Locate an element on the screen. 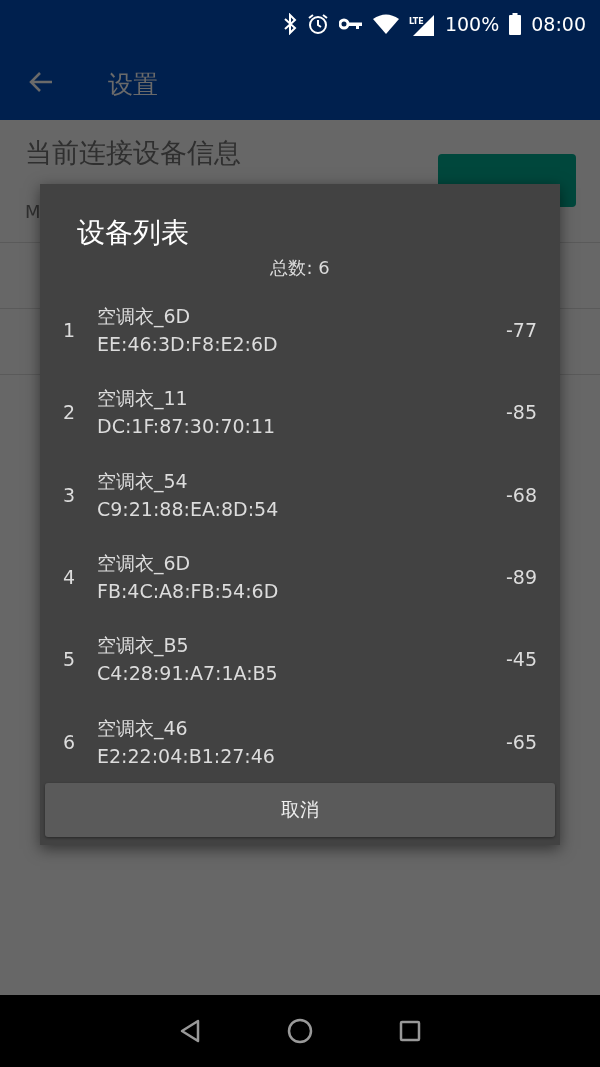  recents-icon is located at coordinates (410, 1031).